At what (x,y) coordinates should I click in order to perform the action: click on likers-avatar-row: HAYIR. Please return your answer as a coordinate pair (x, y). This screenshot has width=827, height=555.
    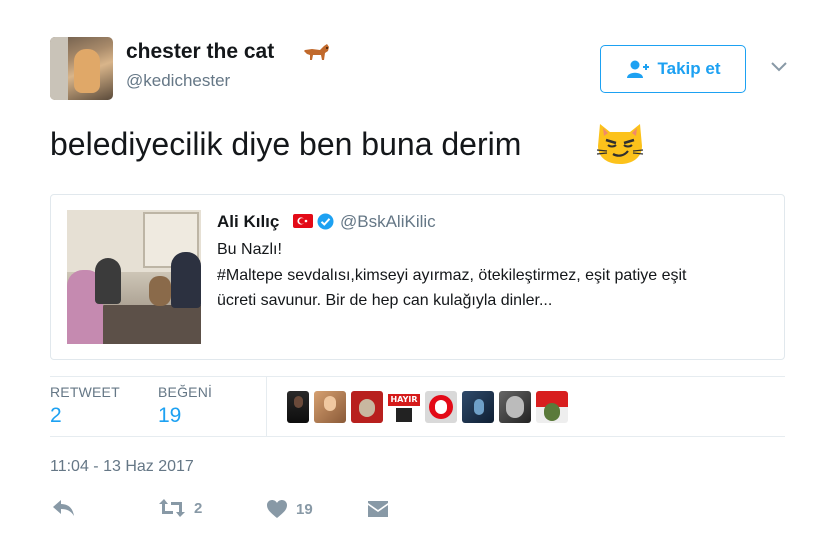
    Looking at the image, I should click on (427, 407).